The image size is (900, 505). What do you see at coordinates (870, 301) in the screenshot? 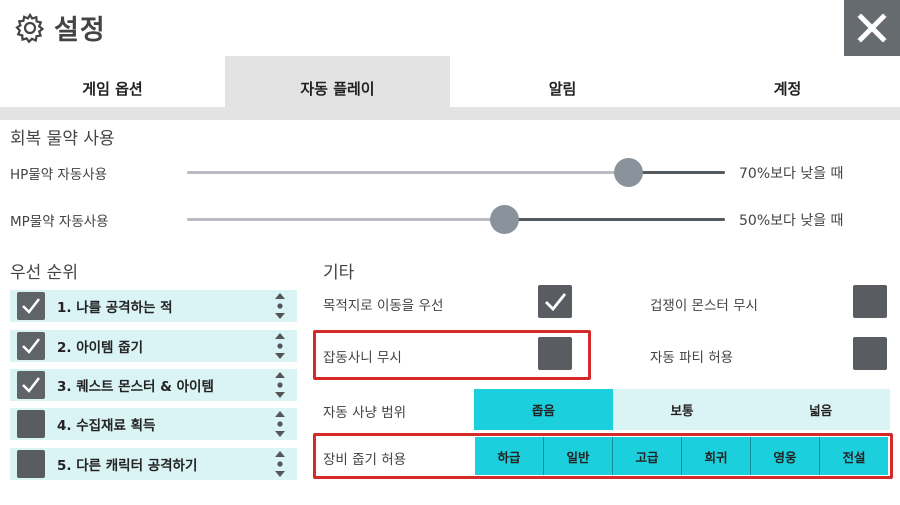
I see `ignore-coward-checkbox` at bounding box center [870, 301].